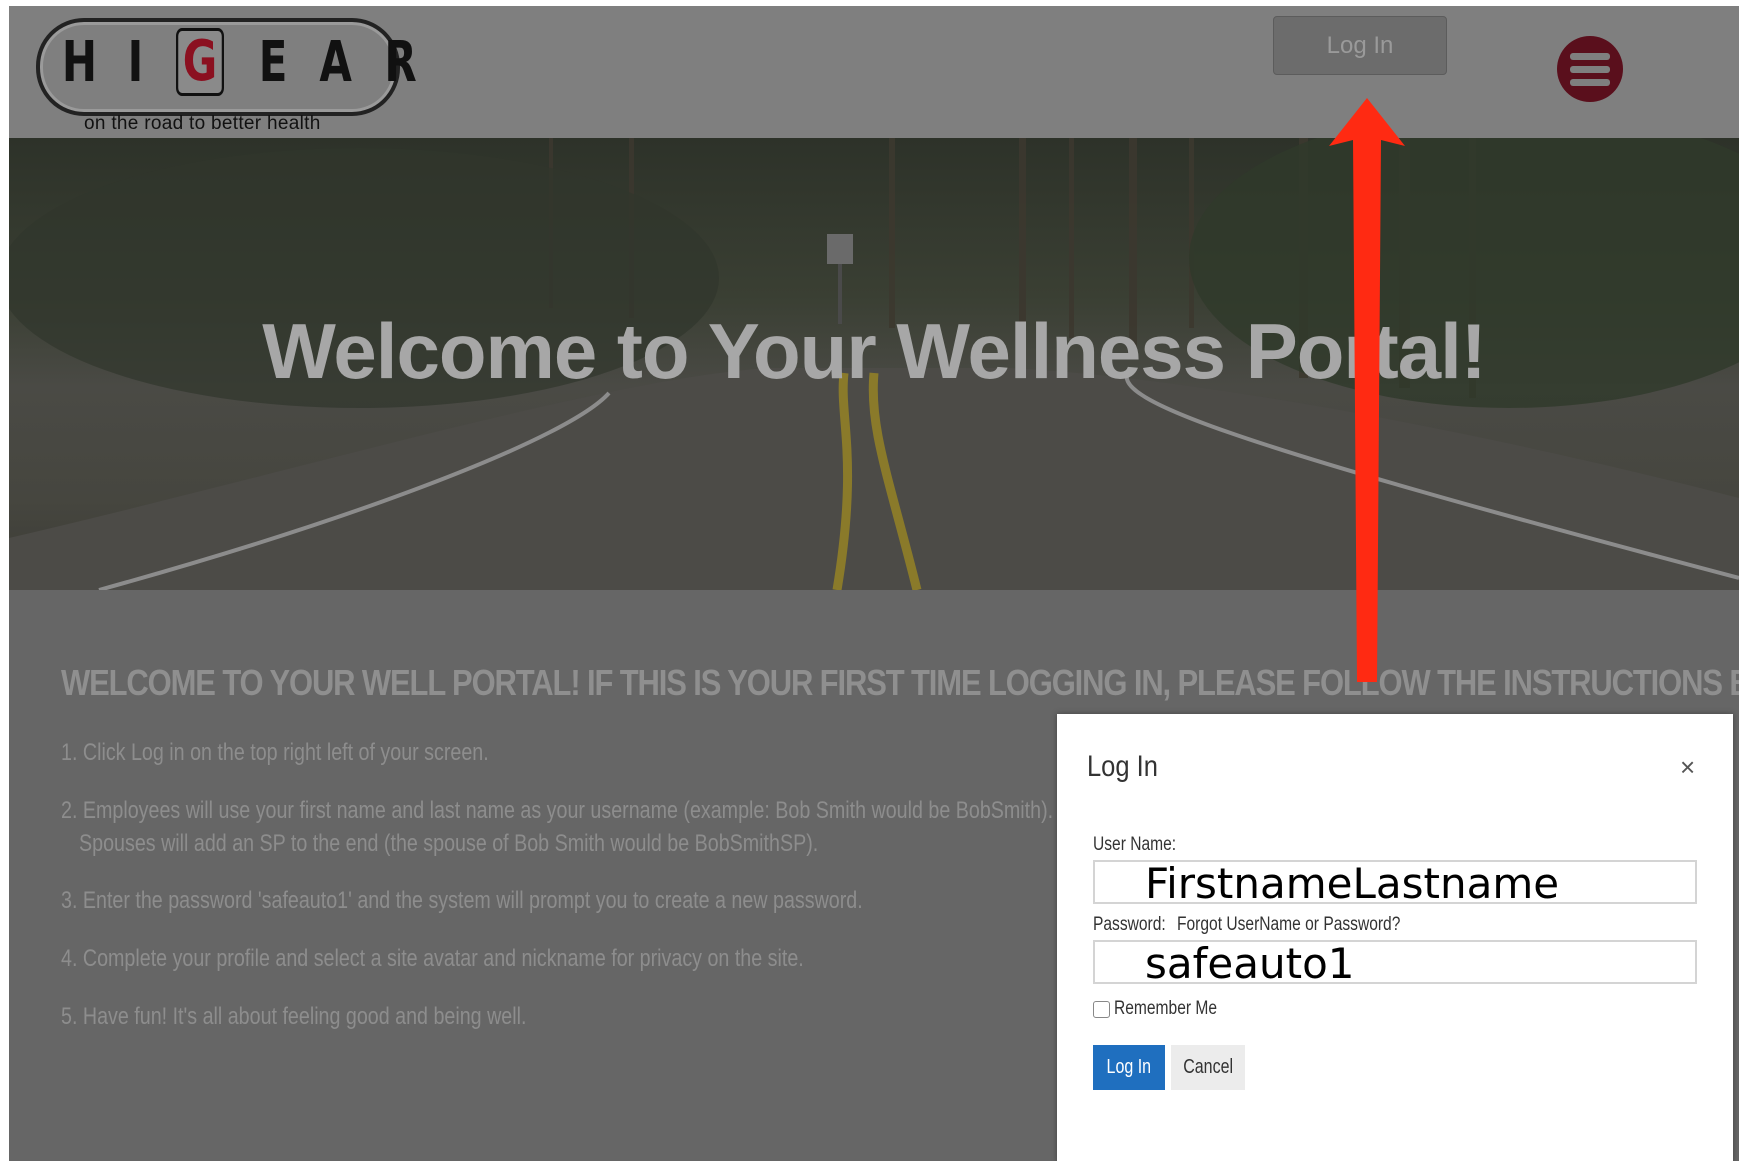 This screenshot has height=1161, width=1739. I want to click on logo-letter: H, so click(79, 62).